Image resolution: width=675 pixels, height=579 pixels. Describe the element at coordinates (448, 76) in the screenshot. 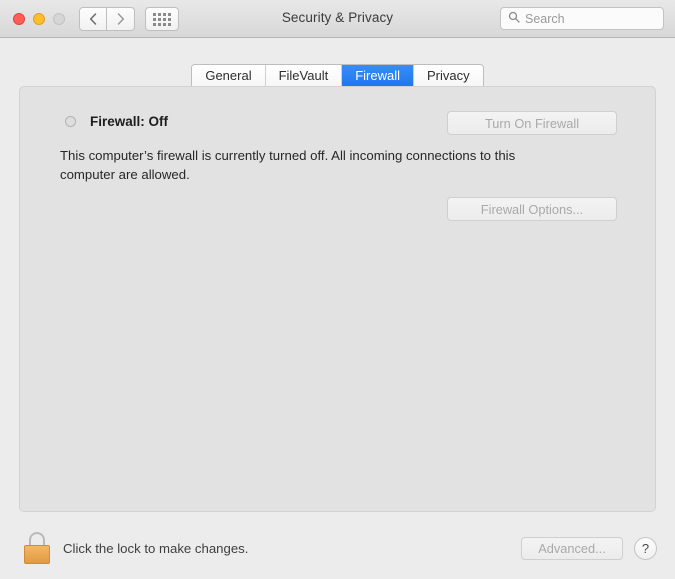

I see `tab-privacy: Privacy` at that location.